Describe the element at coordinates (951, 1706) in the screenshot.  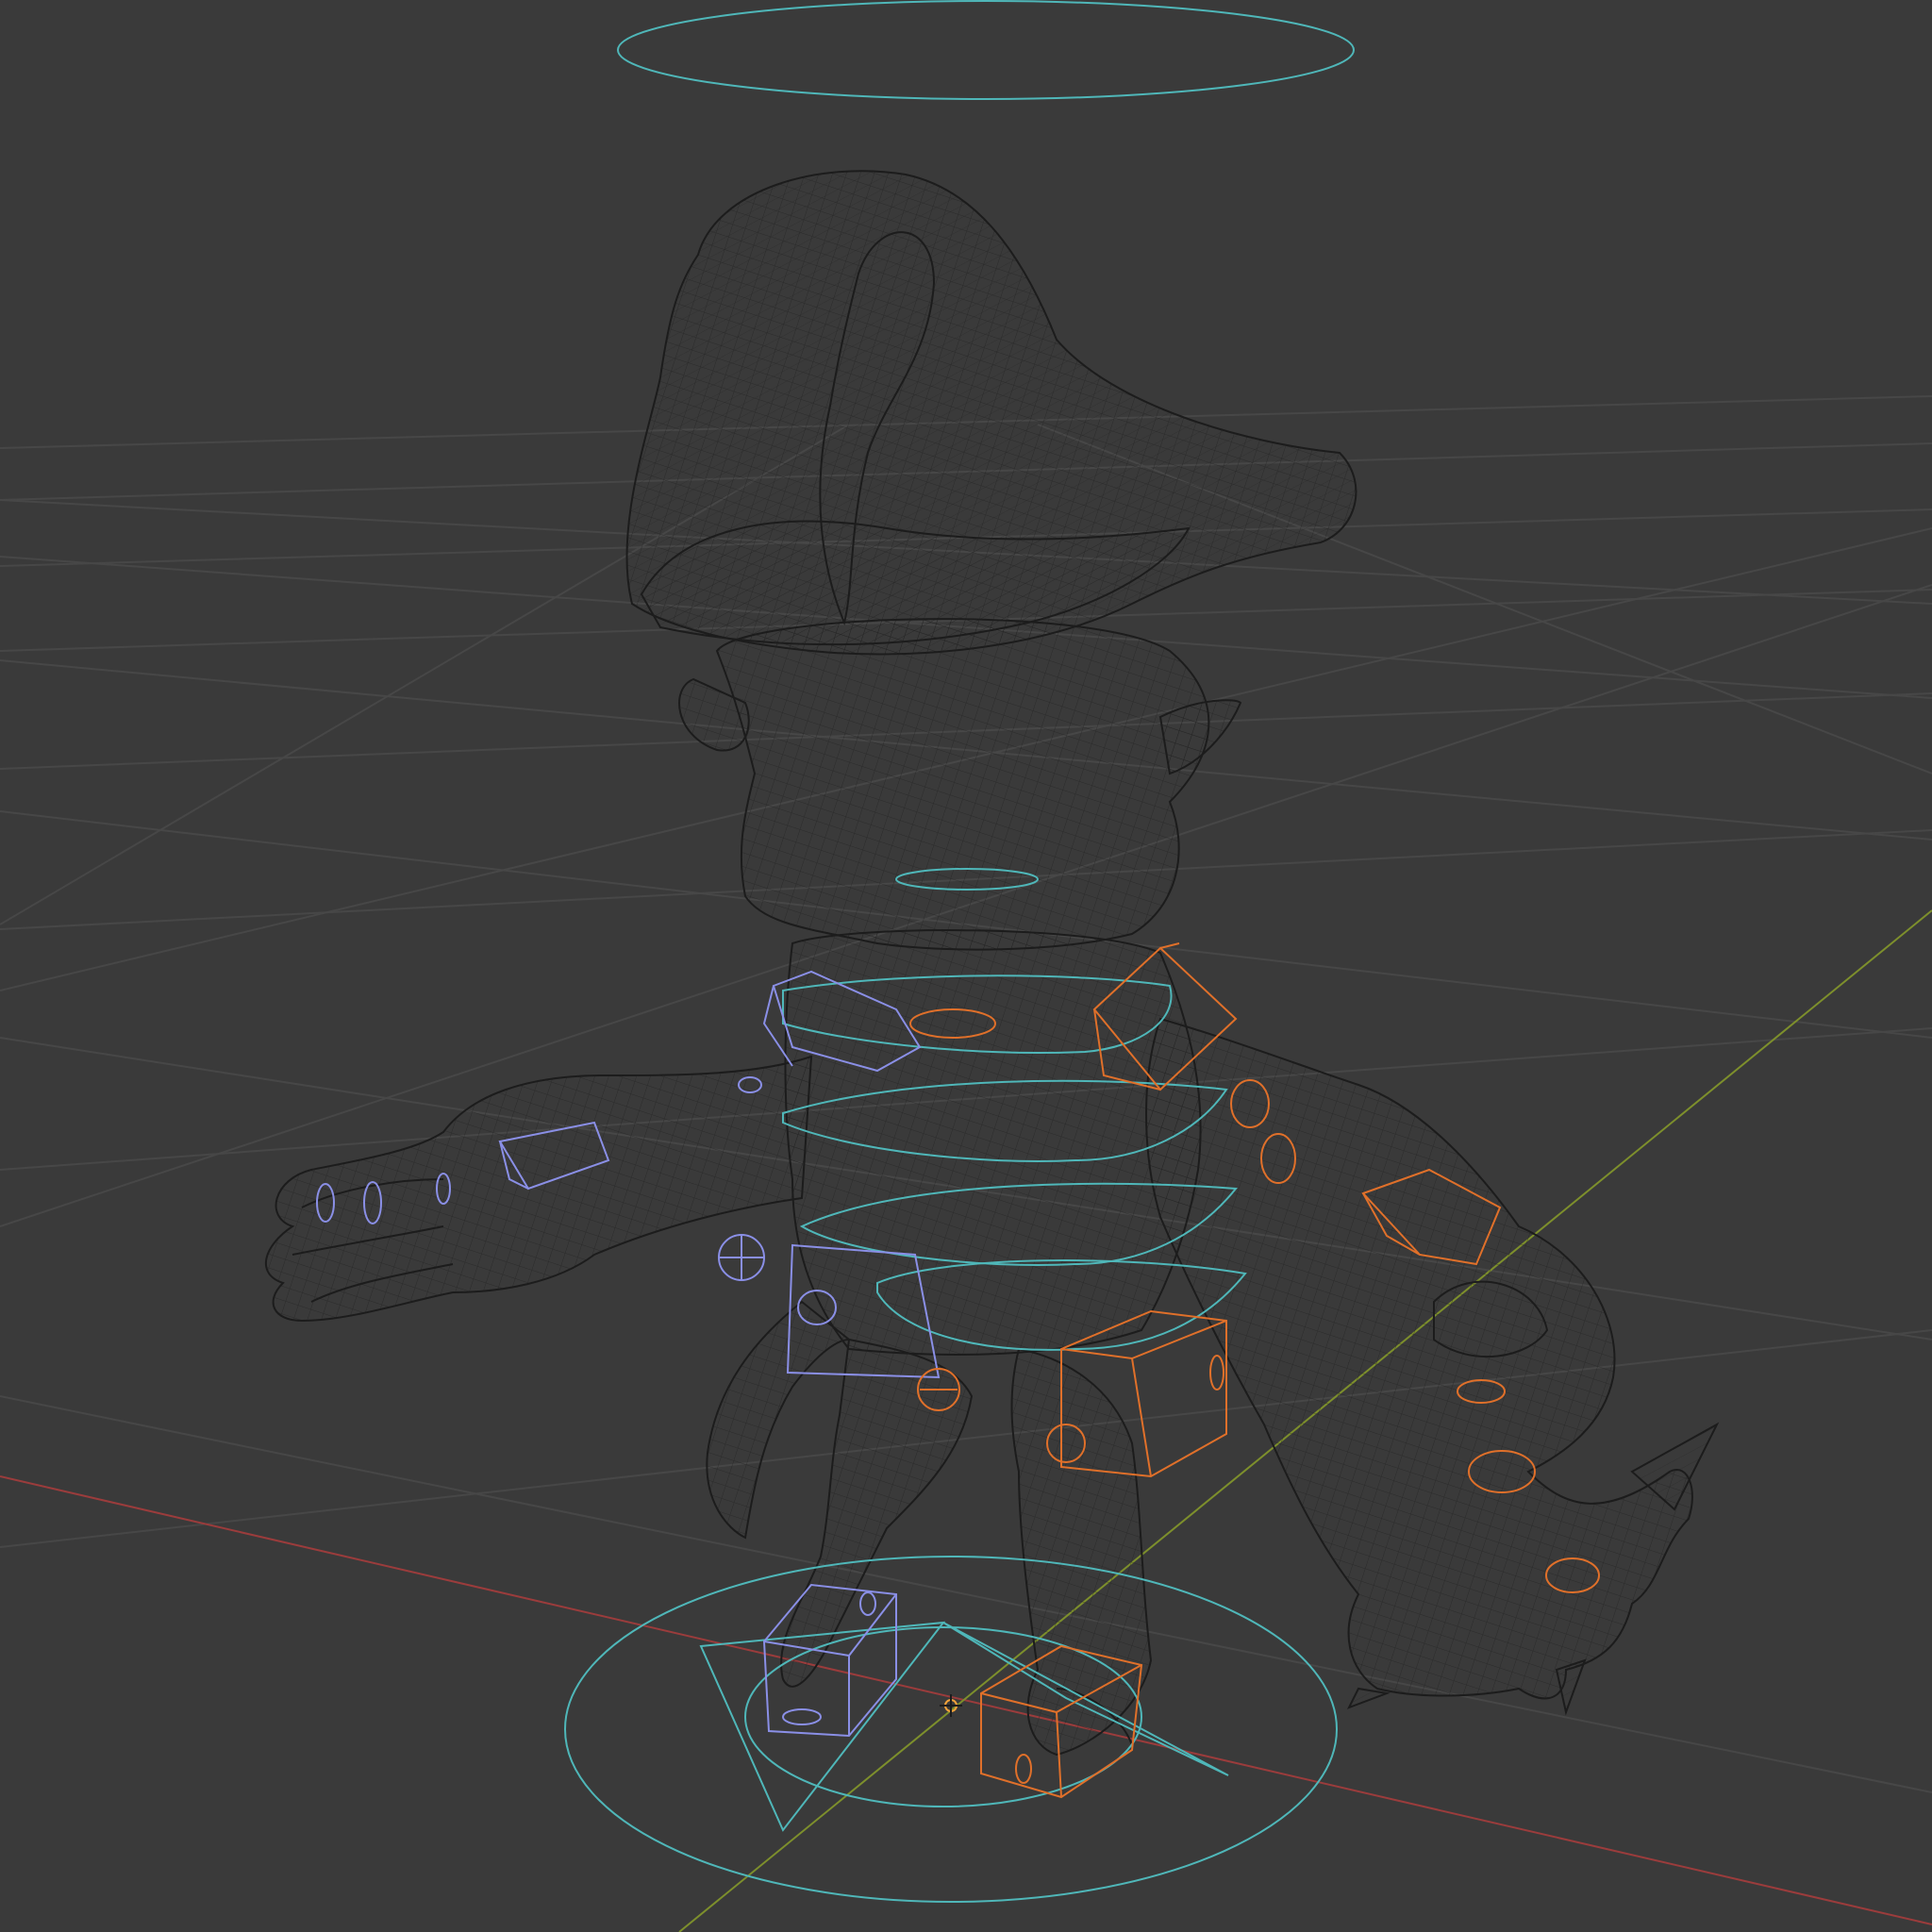
I see `scene-origin` at that location.